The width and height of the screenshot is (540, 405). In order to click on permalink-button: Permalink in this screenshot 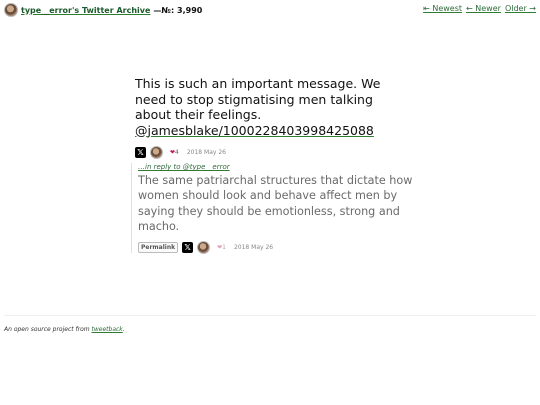, I will do `click(158, 247)`.